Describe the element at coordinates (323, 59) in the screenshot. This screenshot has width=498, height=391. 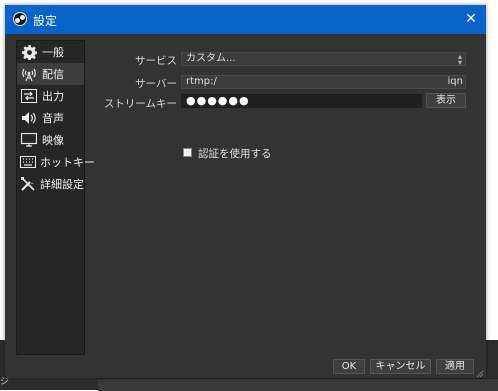
I see `service-select: カスタム... ▴ ▾` at that location.